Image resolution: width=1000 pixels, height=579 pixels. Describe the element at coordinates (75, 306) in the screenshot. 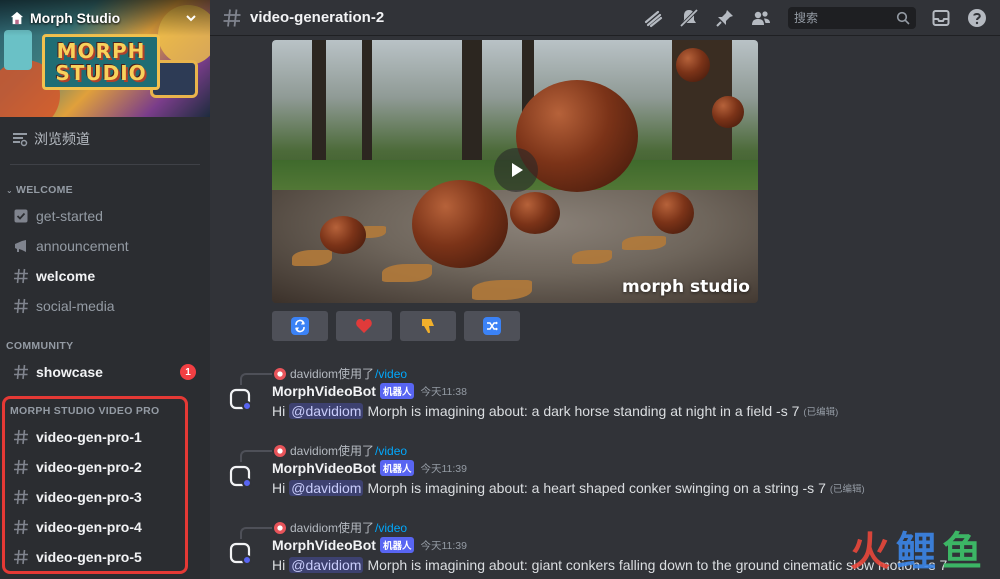

I see `channel-label: social-media` at that location.